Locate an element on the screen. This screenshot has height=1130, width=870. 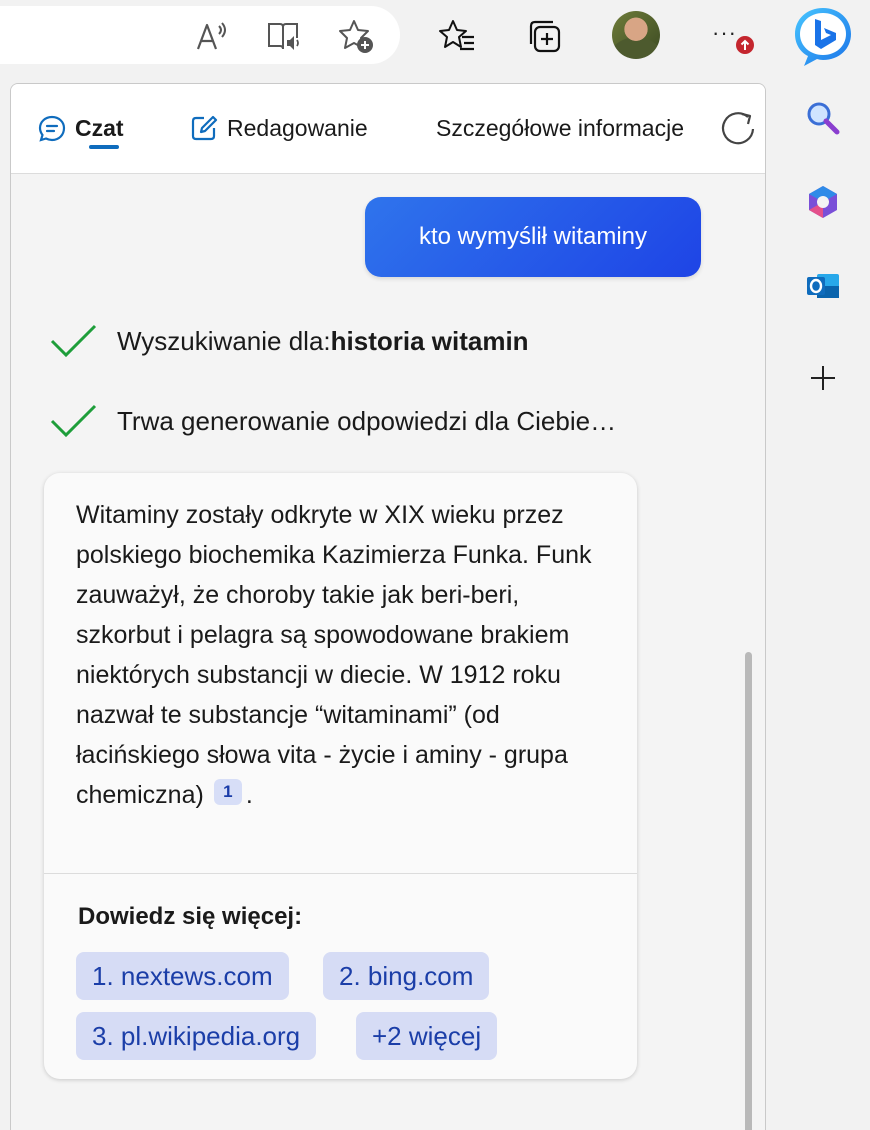
learn-more-heading: Dowiedz się więcej: is located at coordinates (190, 916).